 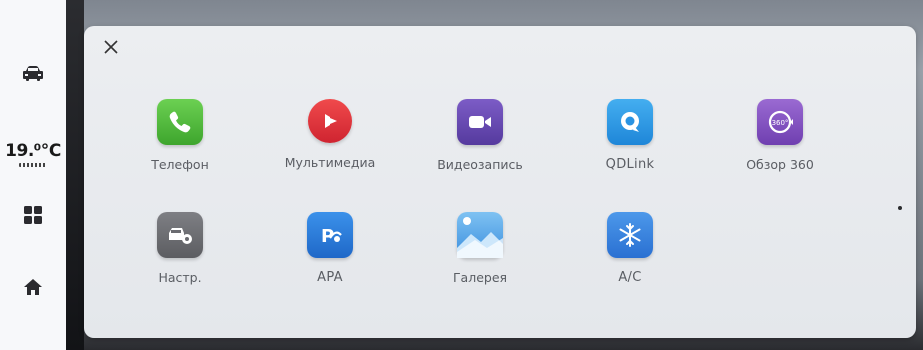 What do you see at coordinates (330, 277) in the screenshot?
I see `app-label: APA` at bounding box center [330, 277].